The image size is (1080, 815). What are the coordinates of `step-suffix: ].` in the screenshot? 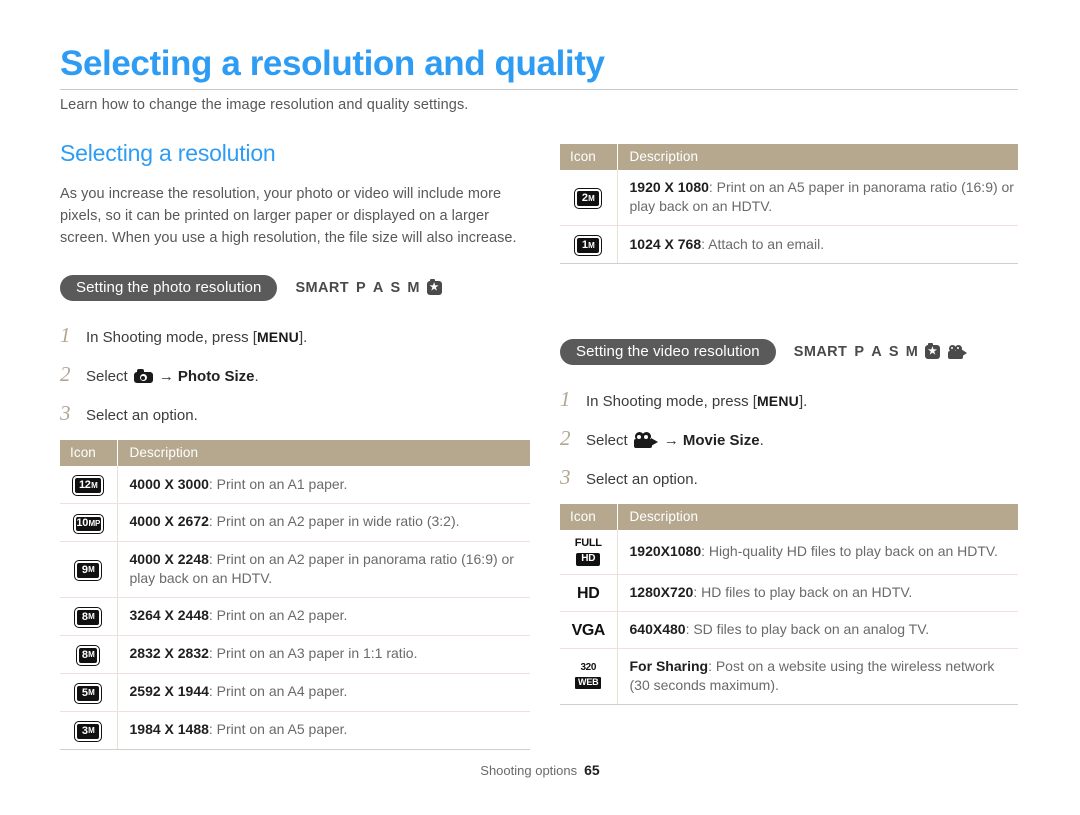 It's located at (803, 401).